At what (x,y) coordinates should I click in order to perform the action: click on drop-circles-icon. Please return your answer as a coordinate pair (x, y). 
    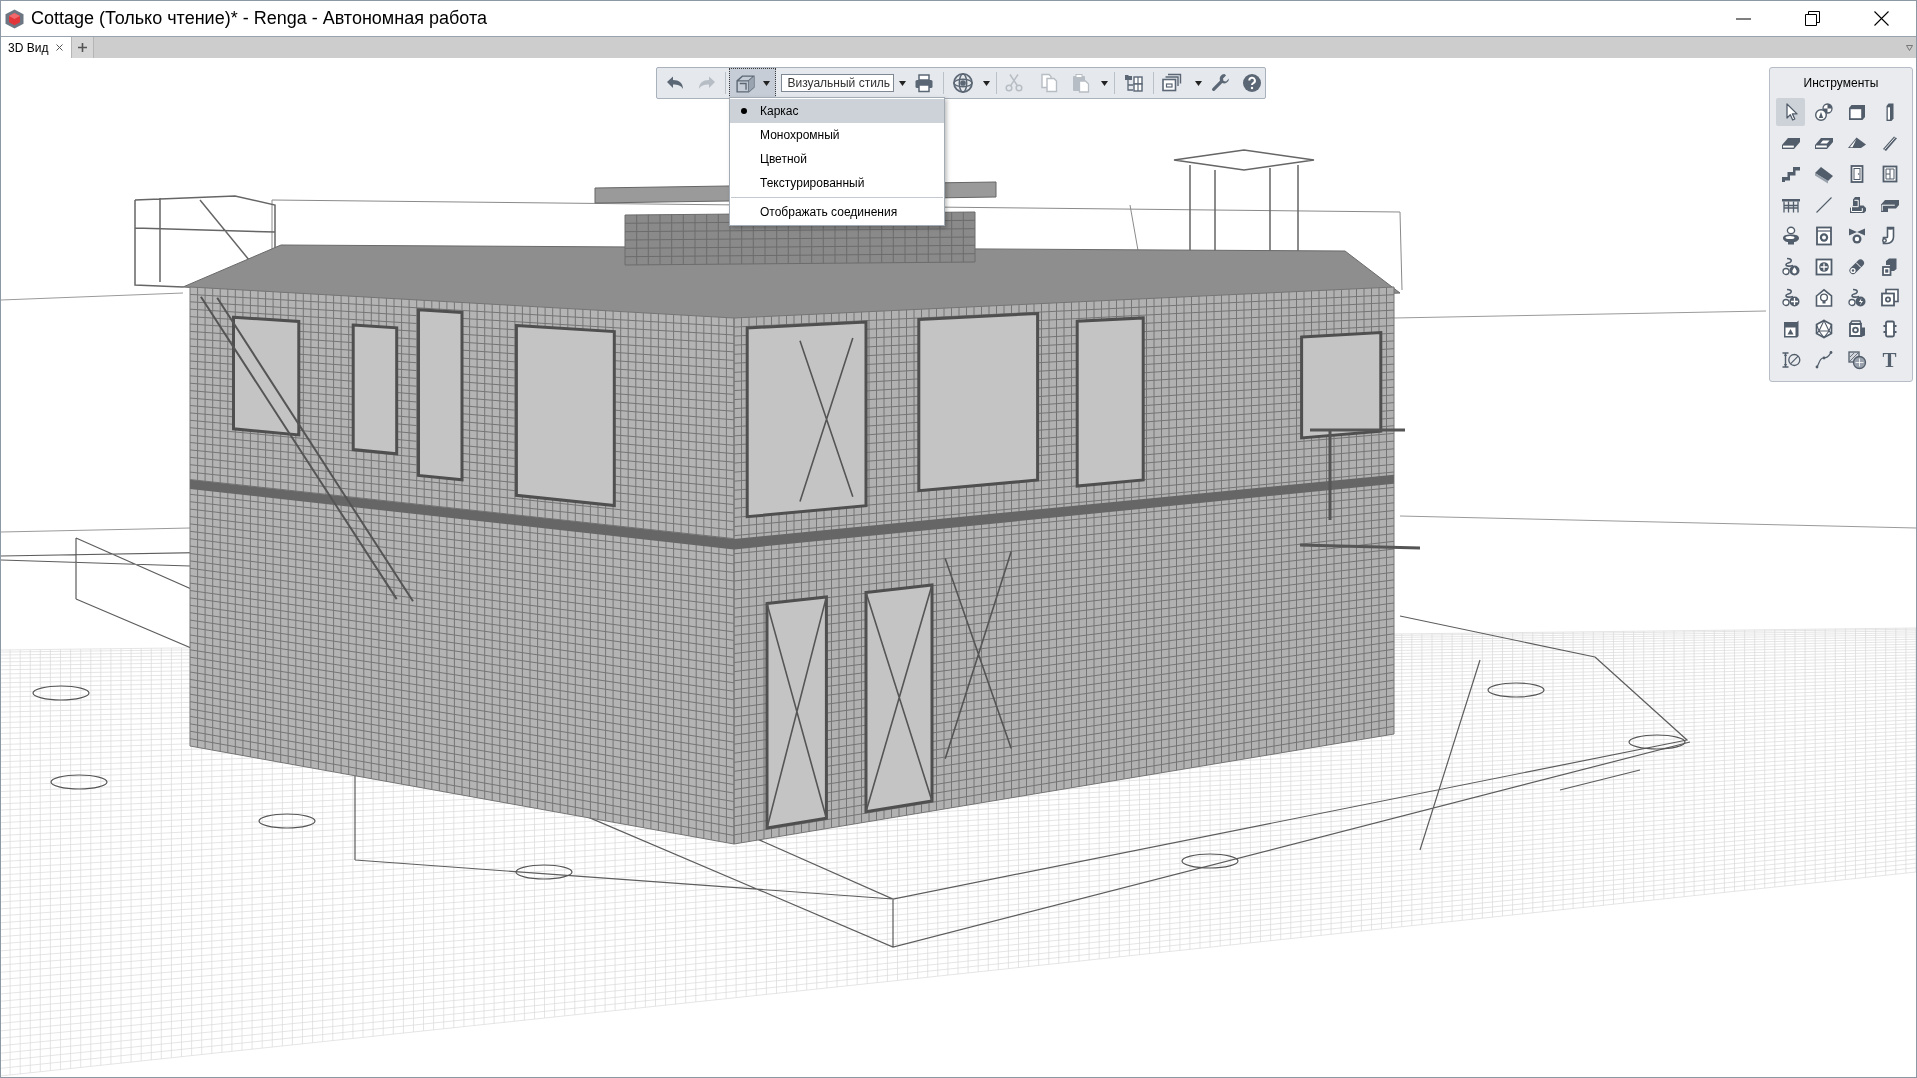
    Looking at the image, I should click on (1790, 267).